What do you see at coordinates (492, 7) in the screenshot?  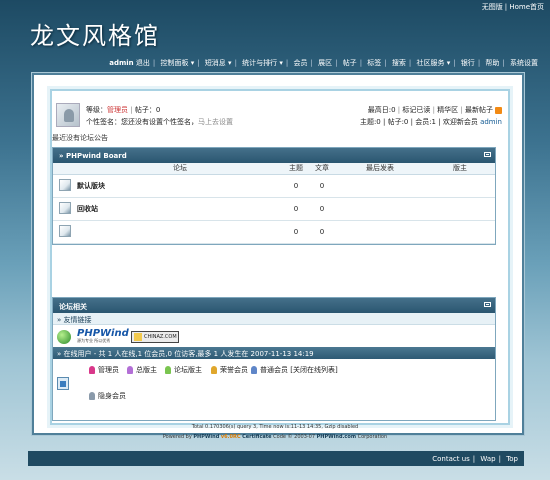 I see `no-images-link: 无图版` at bounding box center [492, 7].